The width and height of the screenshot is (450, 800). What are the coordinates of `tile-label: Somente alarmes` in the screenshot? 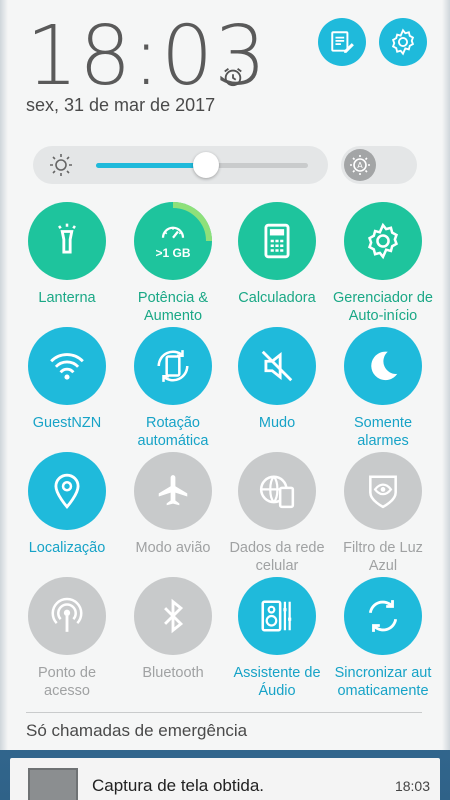 It's located at (383, 432).